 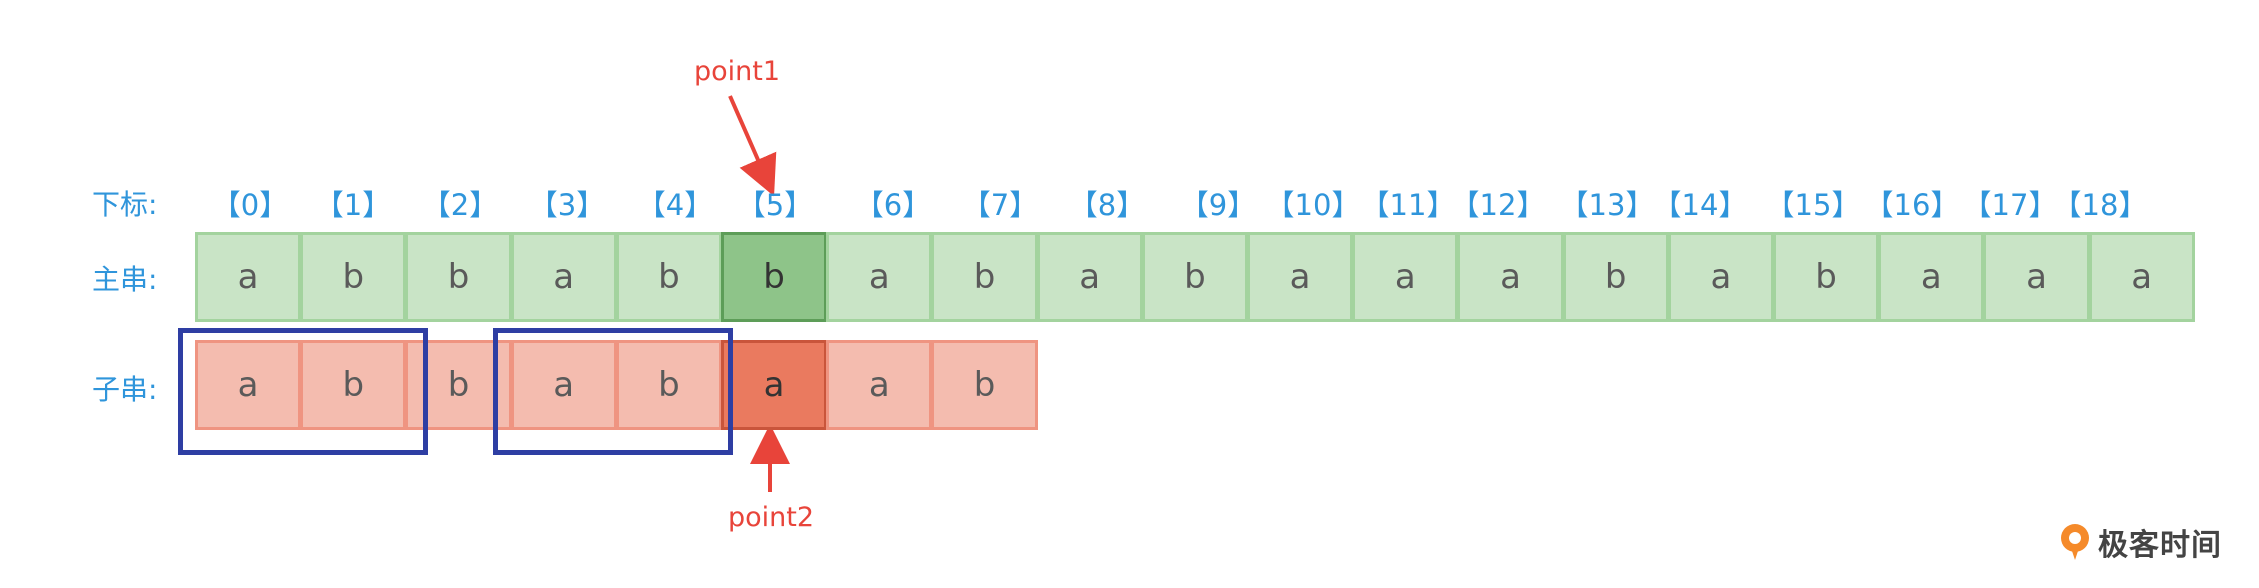 What do you see at coordinates (1408, 205) in the screenshot?
I see `index-label: 【11】` at bounding box center [1408, 205].